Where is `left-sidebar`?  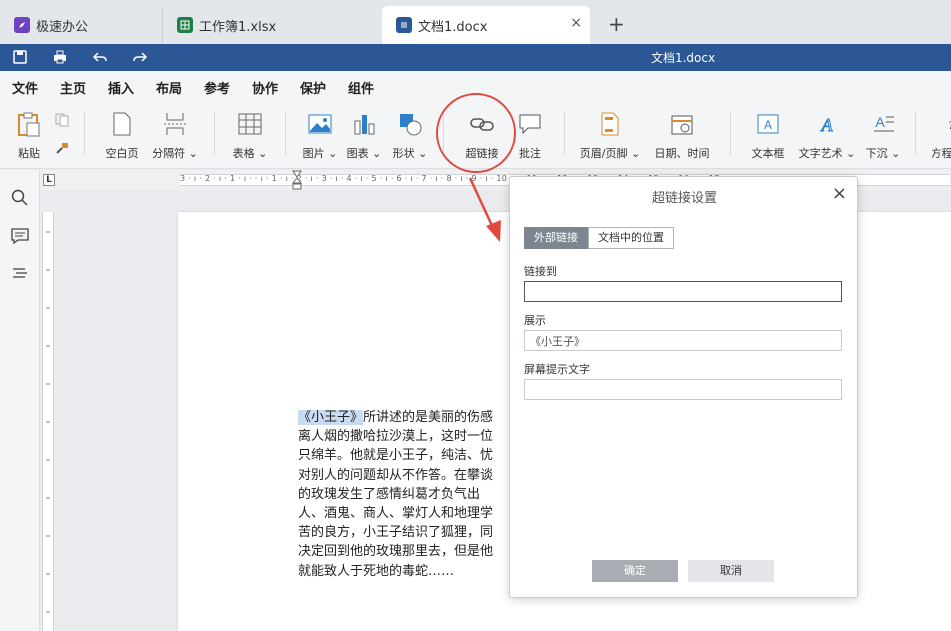
left-sidebar is located at coordinates (20, 400).